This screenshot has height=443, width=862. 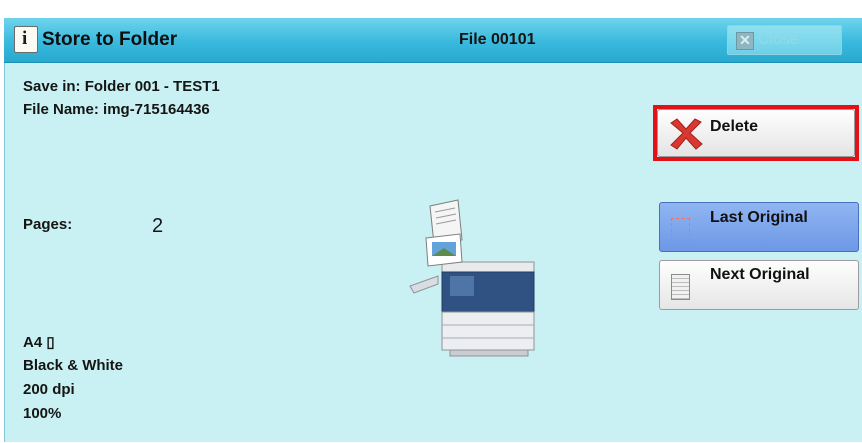 What do you see at coordinates (686, 134) in the screenshot?
I see `delete-x-icon` at bounding box center [686, 134].